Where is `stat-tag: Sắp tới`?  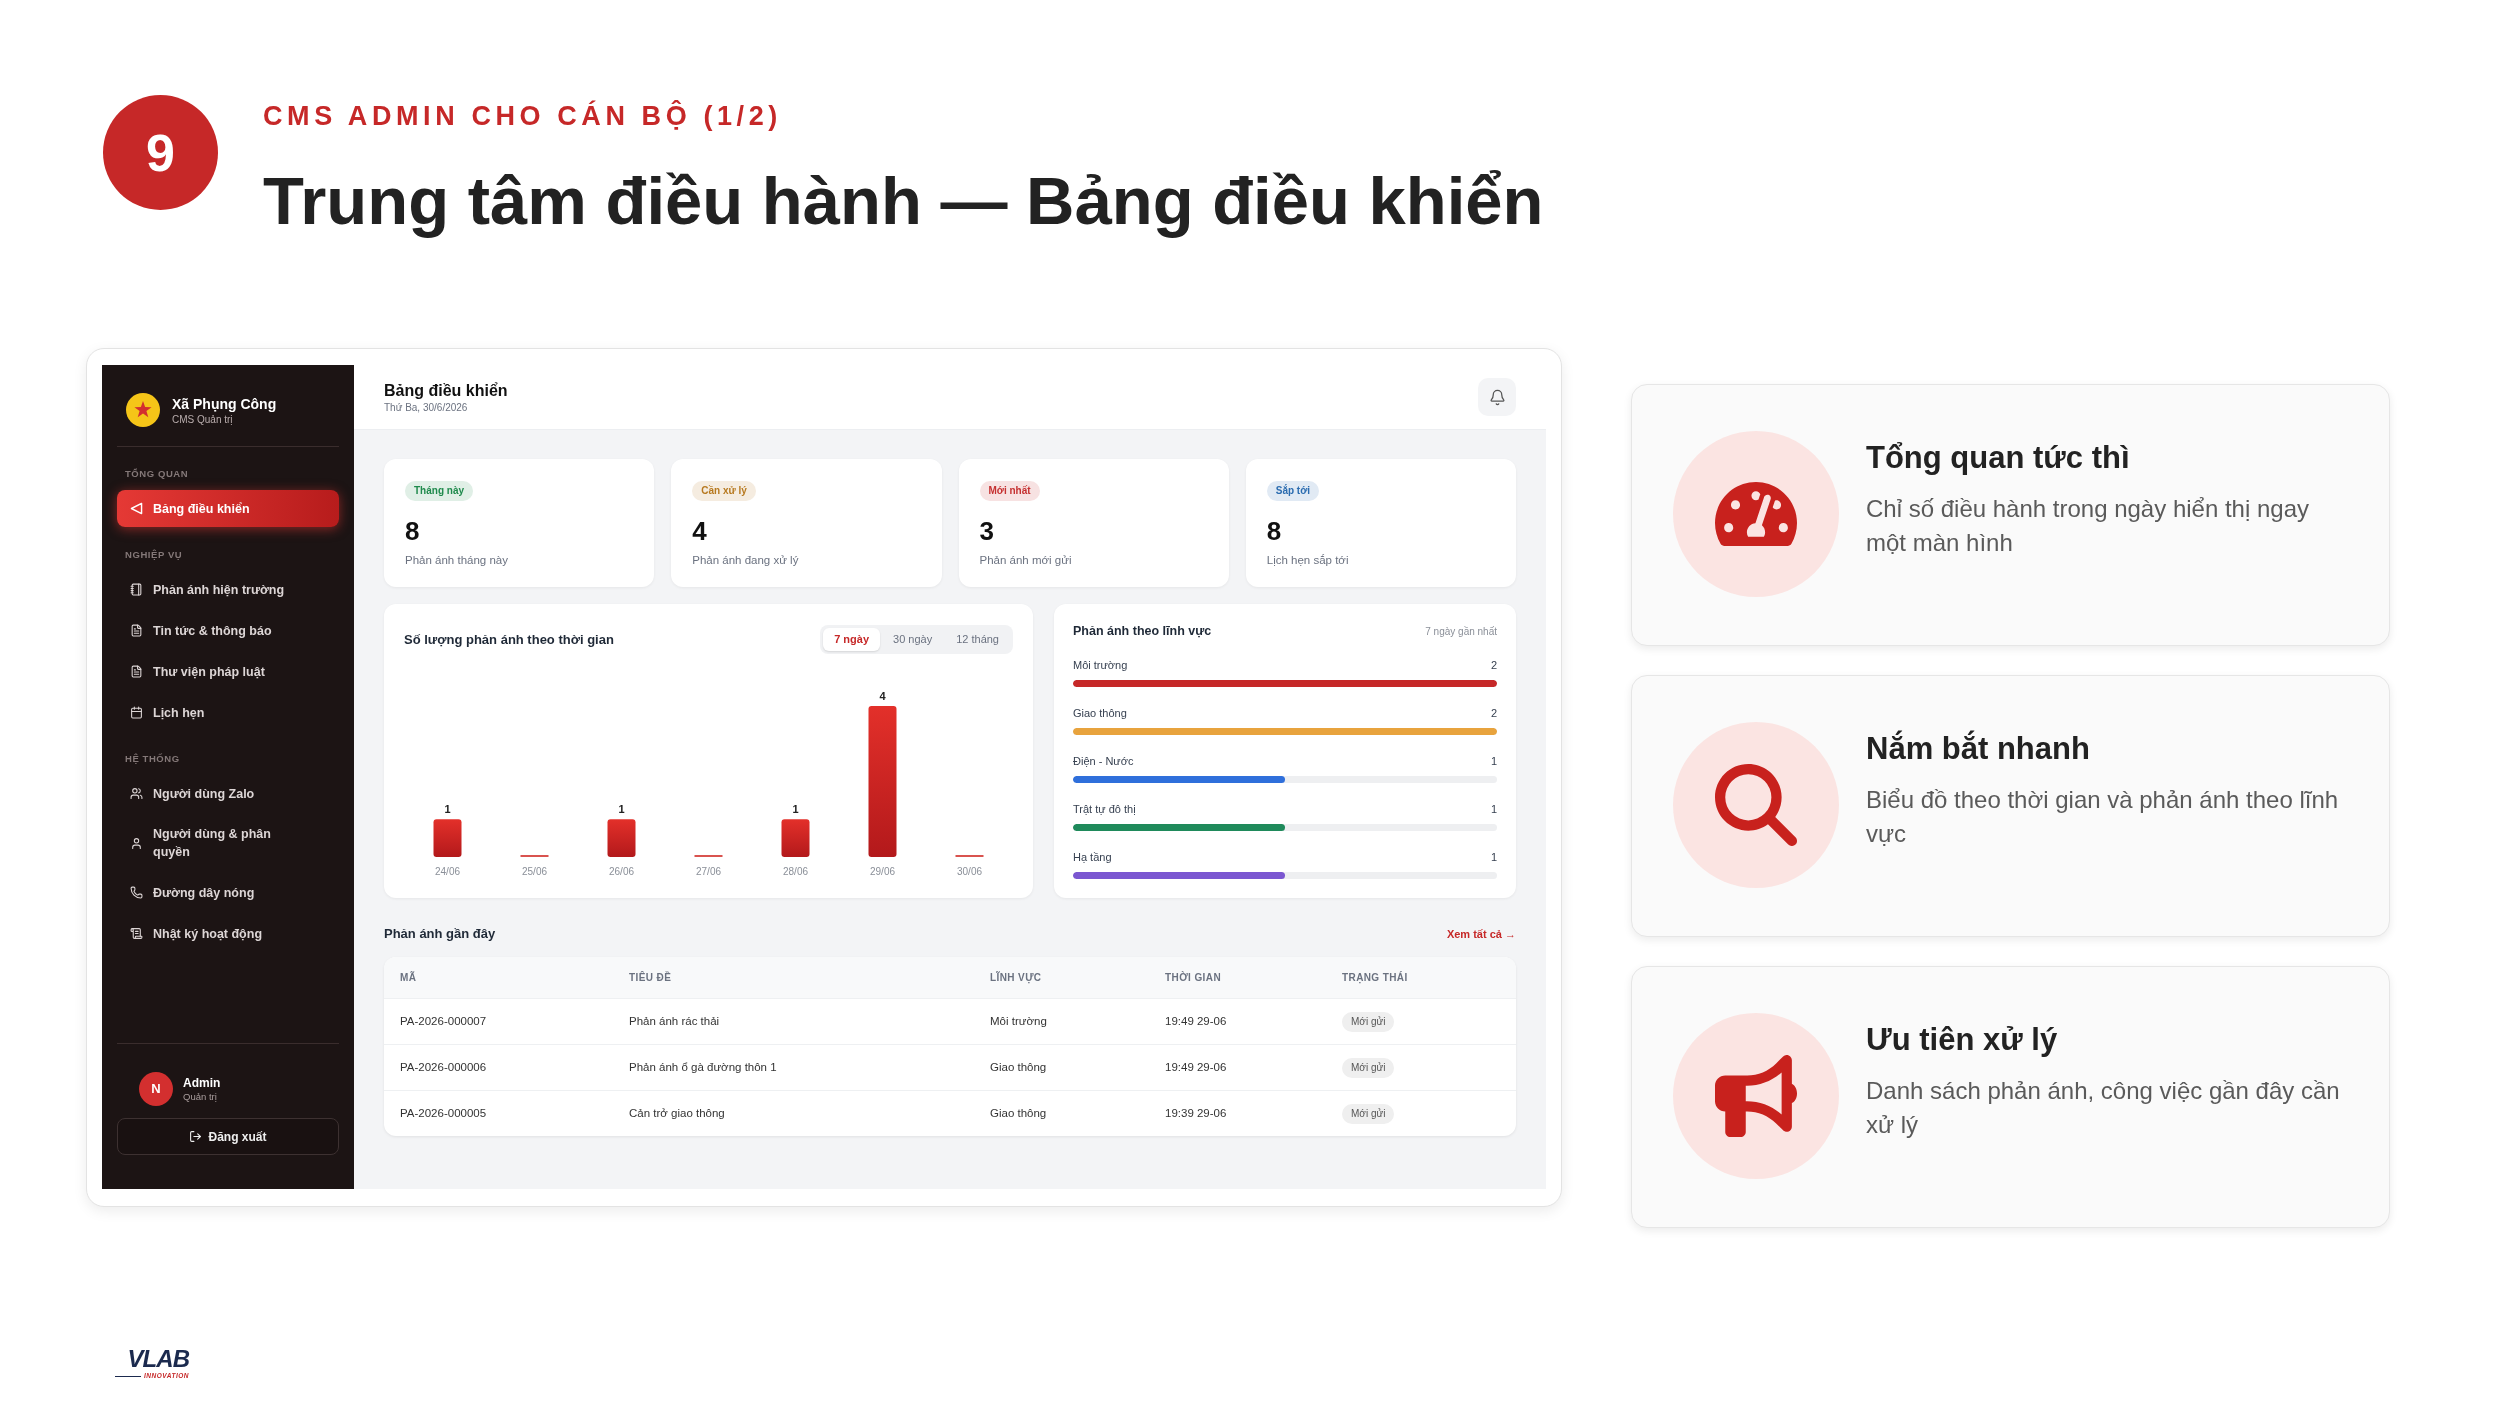
stat-tag: Sắp tới is located at coordinates (1293, 491).